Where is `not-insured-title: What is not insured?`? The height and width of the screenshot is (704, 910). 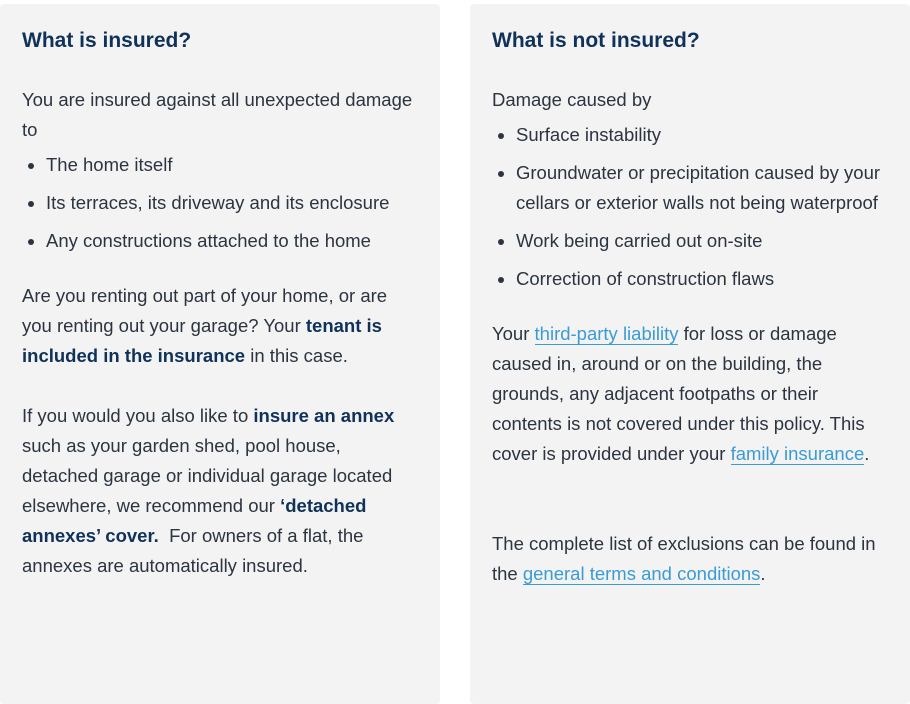
not-insured-title: What is not insured? is located at coordinates (596, 40).